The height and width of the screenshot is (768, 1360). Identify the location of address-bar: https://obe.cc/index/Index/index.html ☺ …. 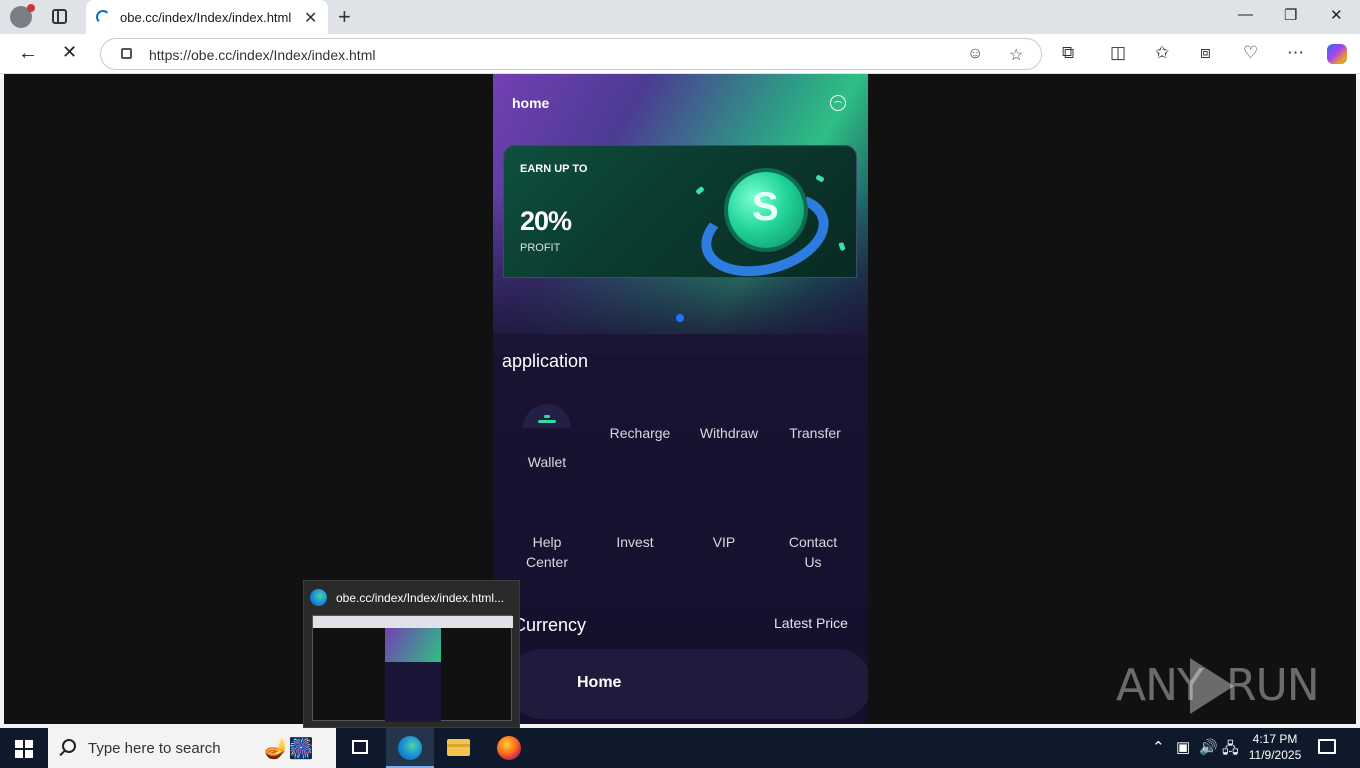
(571, 54).